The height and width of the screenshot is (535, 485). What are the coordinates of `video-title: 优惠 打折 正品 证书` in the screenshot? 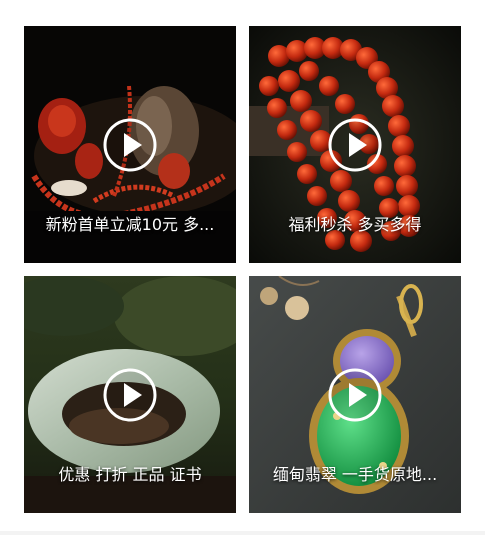 It's located at (130, 474).